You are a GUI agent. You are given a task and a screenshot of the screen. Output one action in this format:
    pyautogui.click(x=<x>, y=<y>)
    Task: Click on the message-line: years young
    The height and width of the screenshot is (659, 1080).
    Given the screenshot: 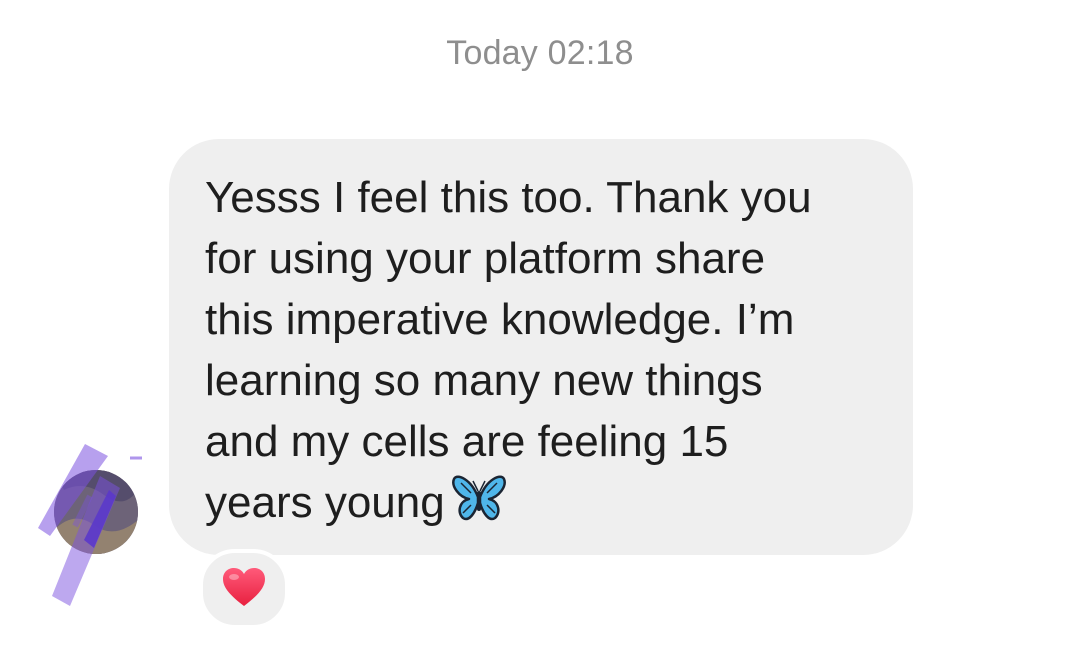 What is the action you would take?
    pyautogui.click(x=325, y=502)
    